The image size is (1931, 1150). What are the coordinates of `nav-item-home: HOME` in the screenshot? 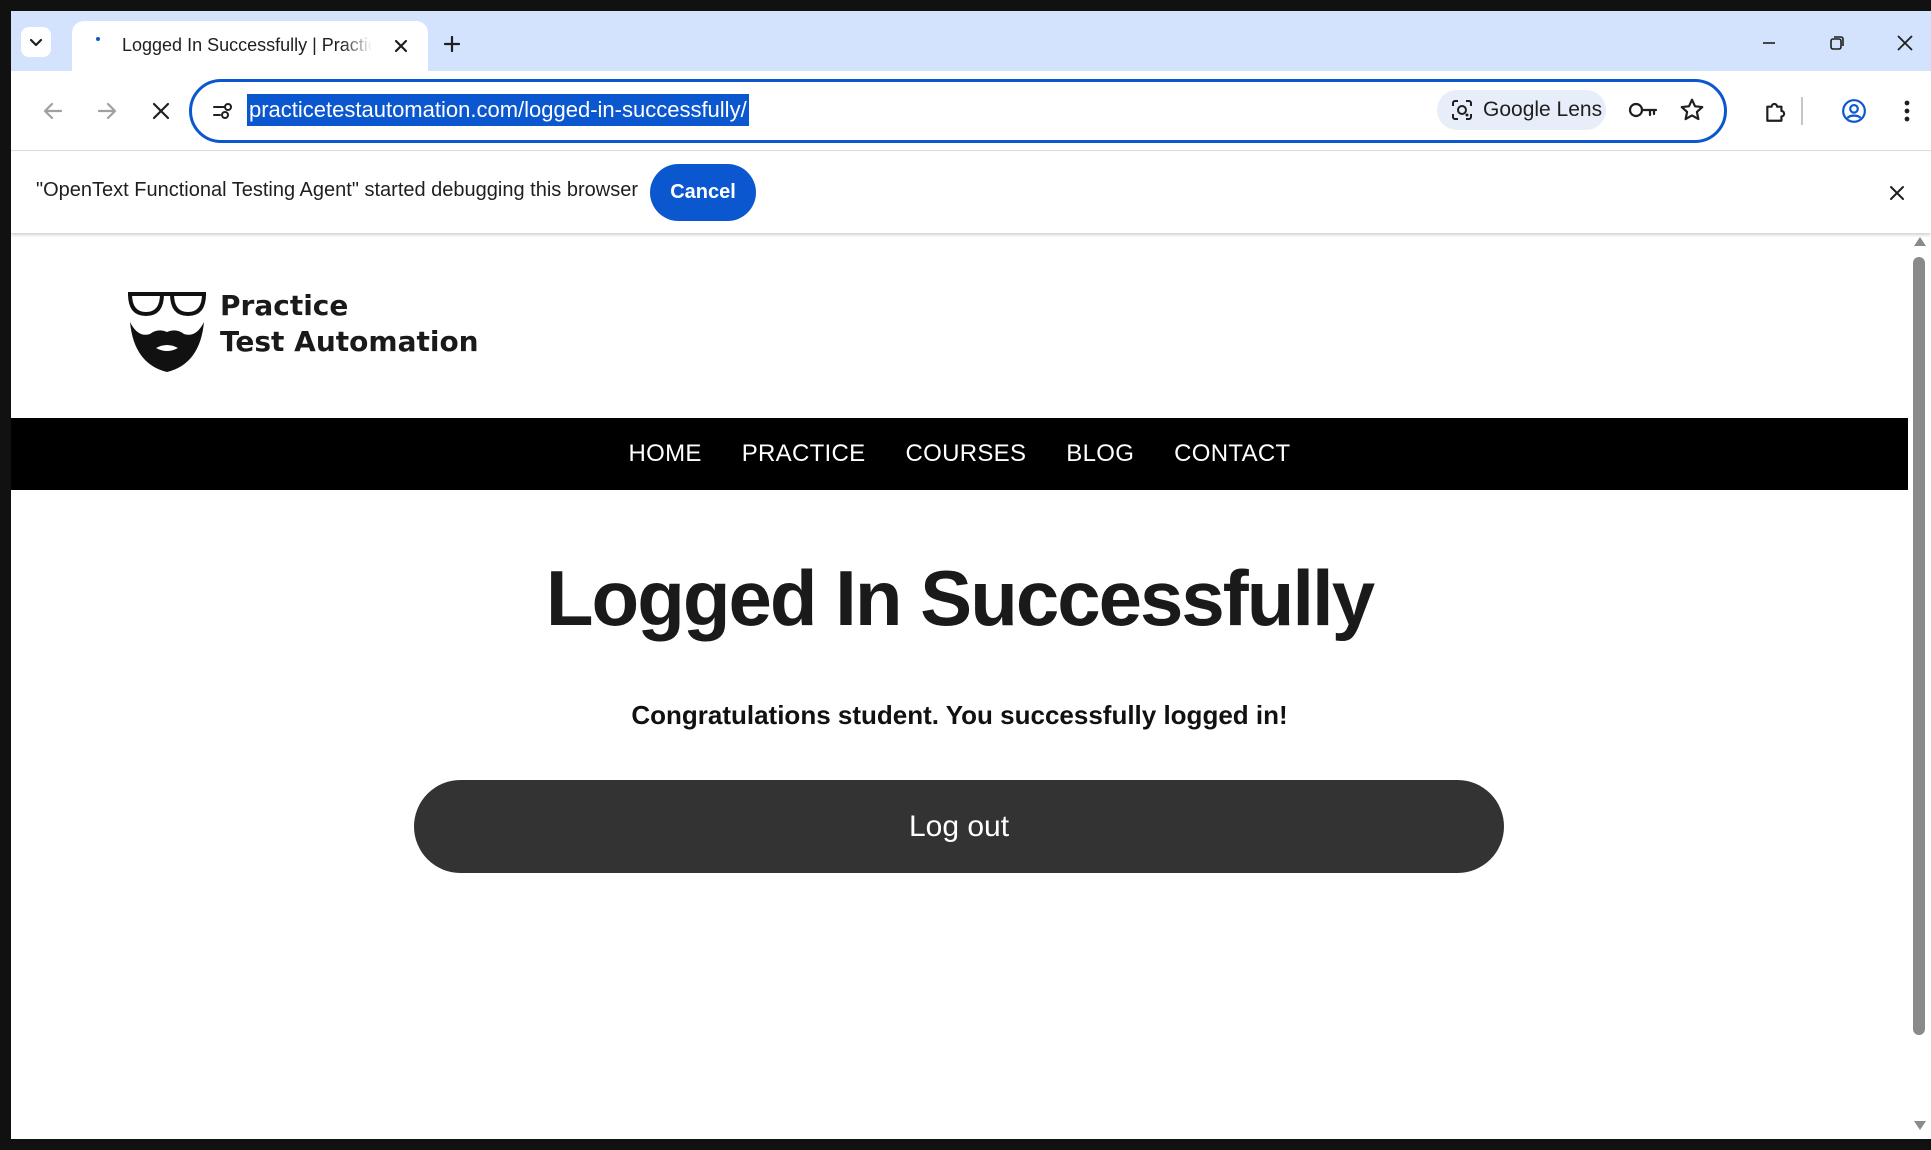 It's located at (665, 454).